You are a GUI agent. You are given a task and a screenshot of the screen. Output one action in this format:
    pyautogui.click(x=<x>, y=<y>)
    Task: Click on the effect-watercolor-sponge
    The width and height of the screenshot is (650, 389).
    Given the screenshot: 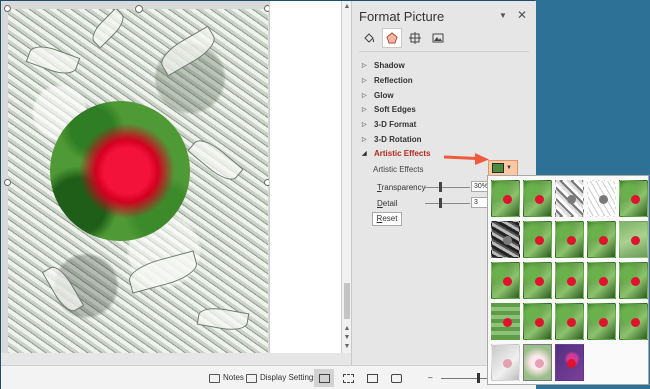 What is the action you would take?
    pyautogui.click(x=537, y=280)
    